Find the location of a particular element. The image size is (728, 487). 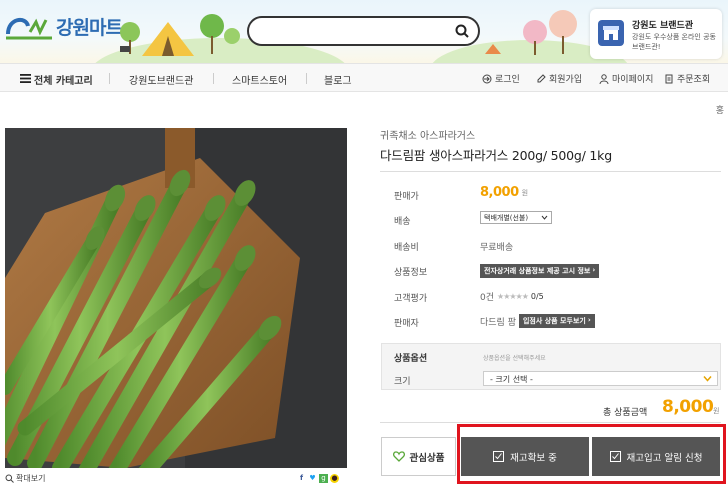

site-logo: 강원마트 is located at coordinates (63, 26).